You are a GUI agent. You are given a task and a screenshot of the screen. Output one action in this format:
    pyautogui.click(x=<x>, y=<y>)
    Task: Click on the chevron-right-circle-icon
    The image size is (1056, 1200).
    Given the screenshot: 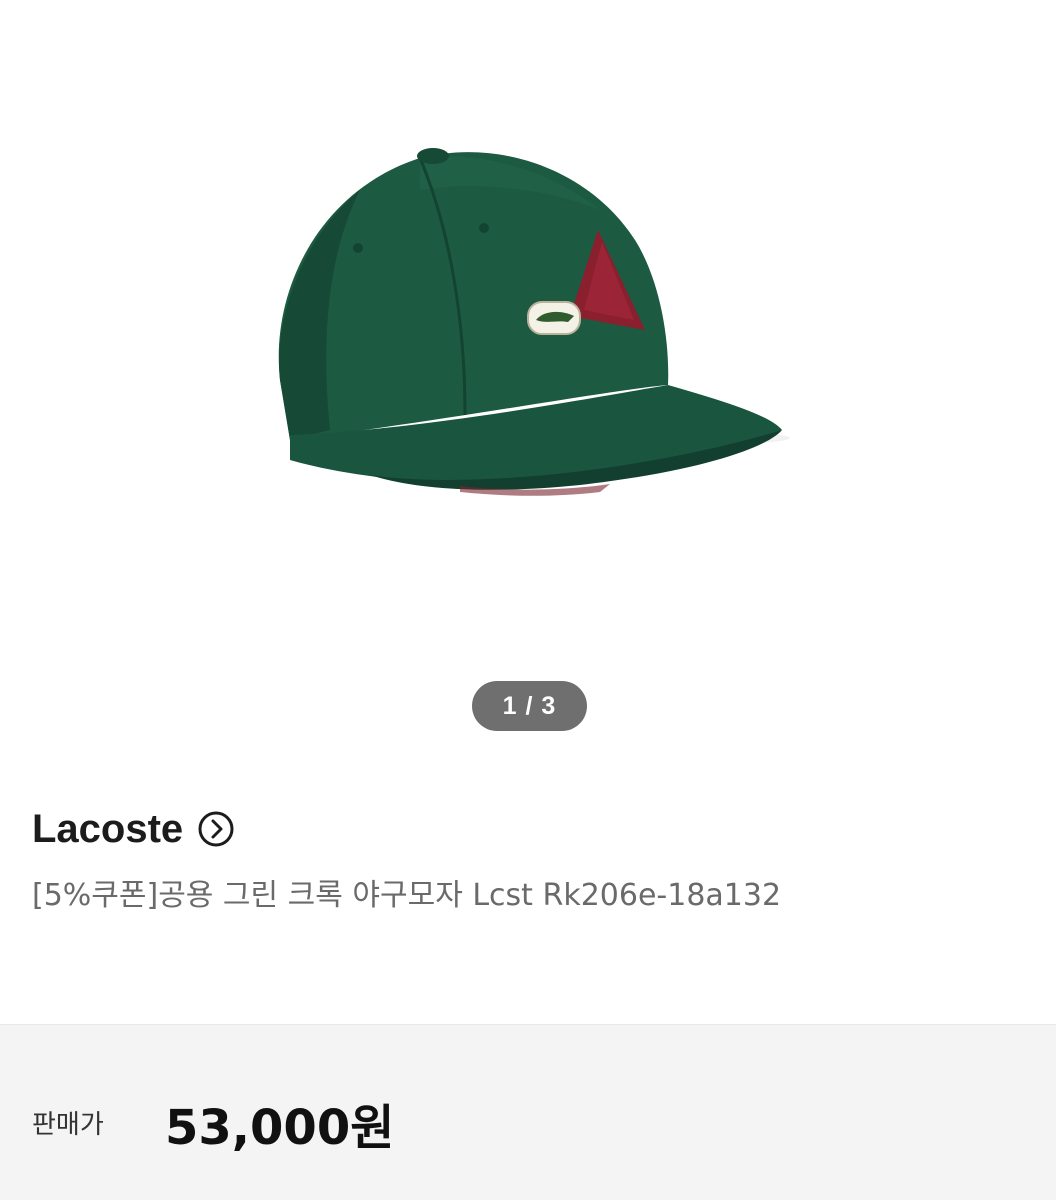 What is the action you would take?
    pyautogui.click(x=216, y=829)
    